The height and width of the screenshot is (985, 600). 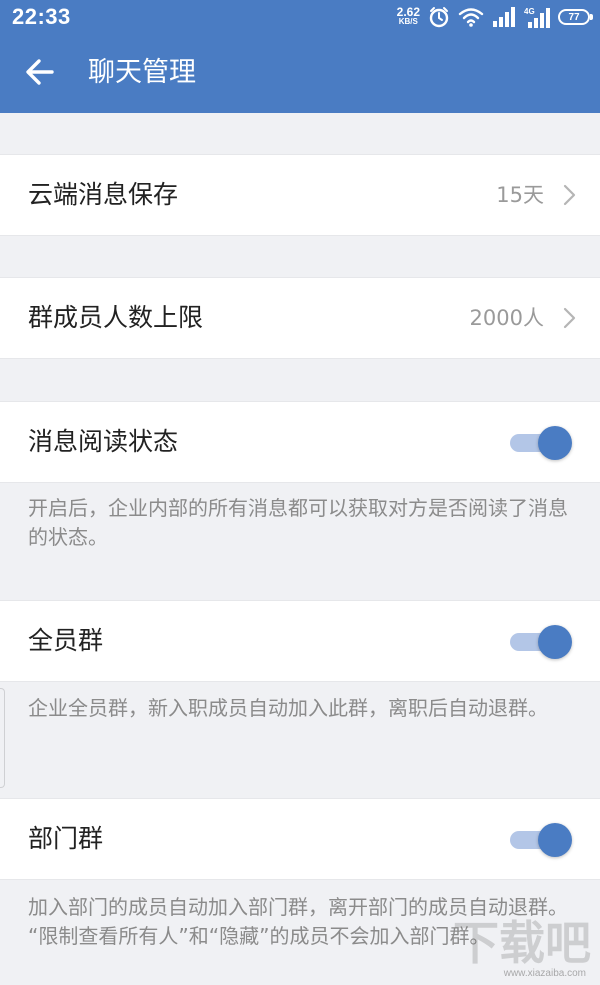 What do you see at coordinates (544, 973) in the screenshot?
I see `watermark-url: www.xiazaiba.com` at bounding box center [544, 973].